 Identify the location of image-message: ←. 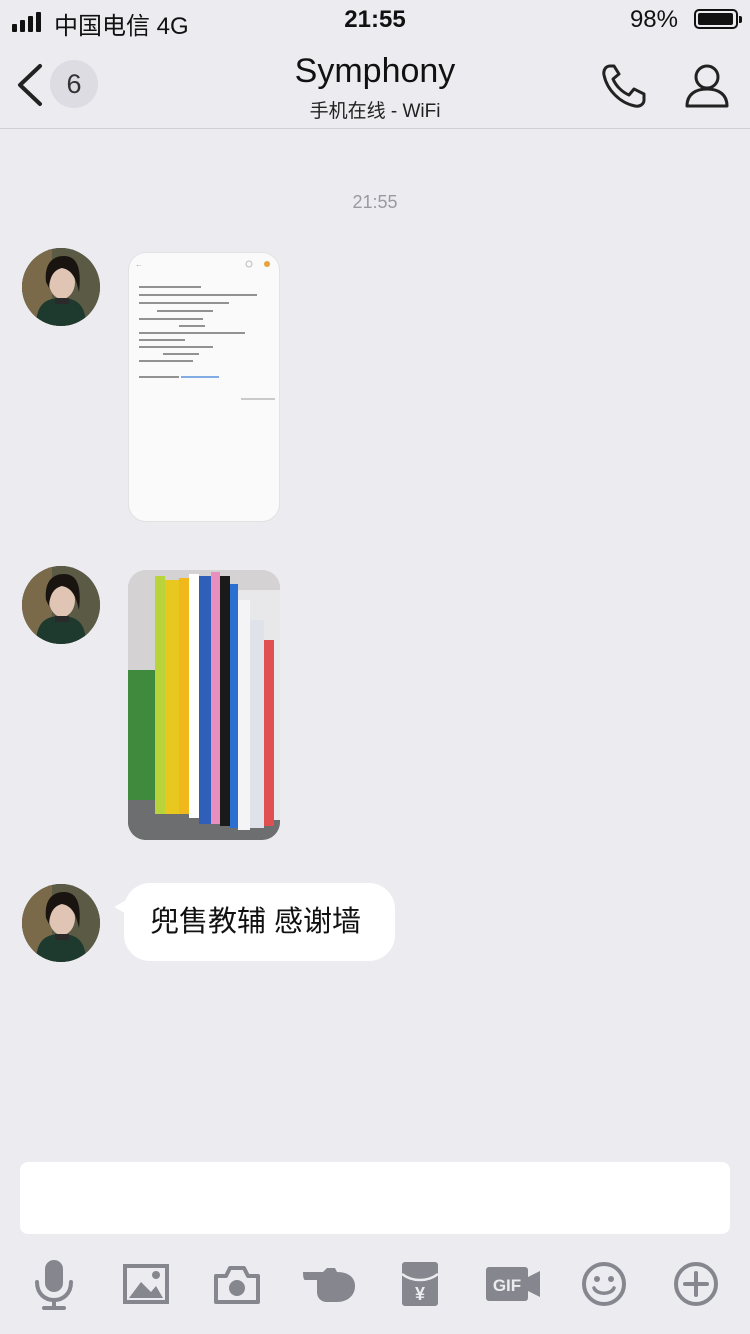
(204, 387).